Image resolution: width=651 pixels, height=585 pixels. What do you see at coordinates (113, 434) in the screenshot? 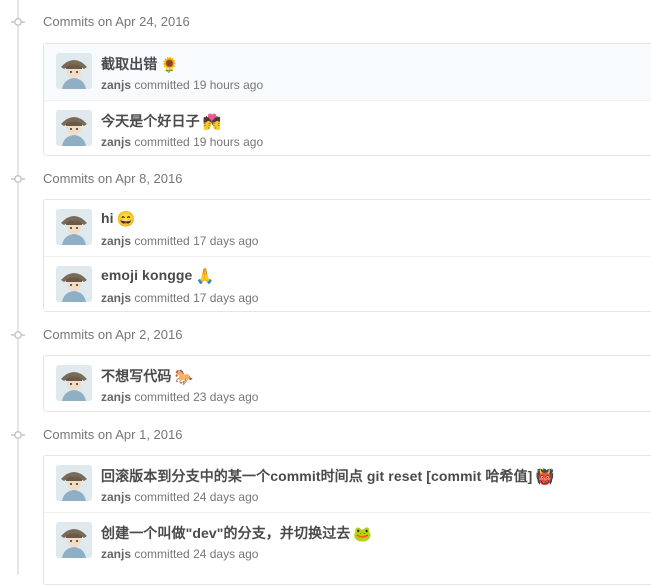
I see `commit-group-title: Commits on Apr 1, 2016` at bounding box center [113, 434].